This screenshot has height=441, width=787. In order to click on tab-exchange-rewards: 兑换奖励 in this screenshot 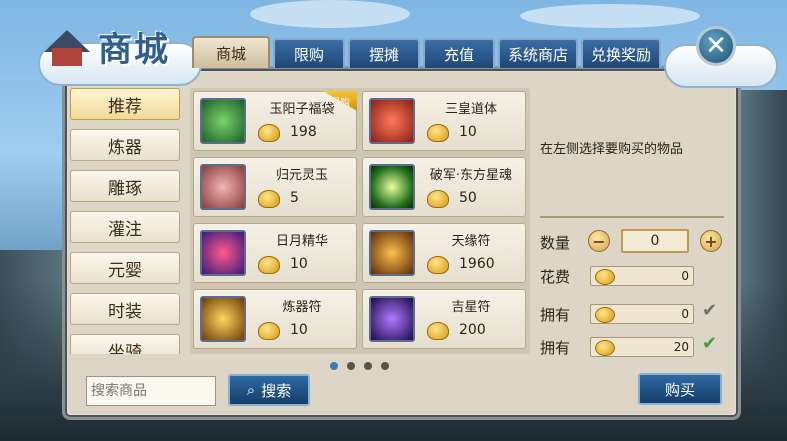, I will do `click(621, 53)`.